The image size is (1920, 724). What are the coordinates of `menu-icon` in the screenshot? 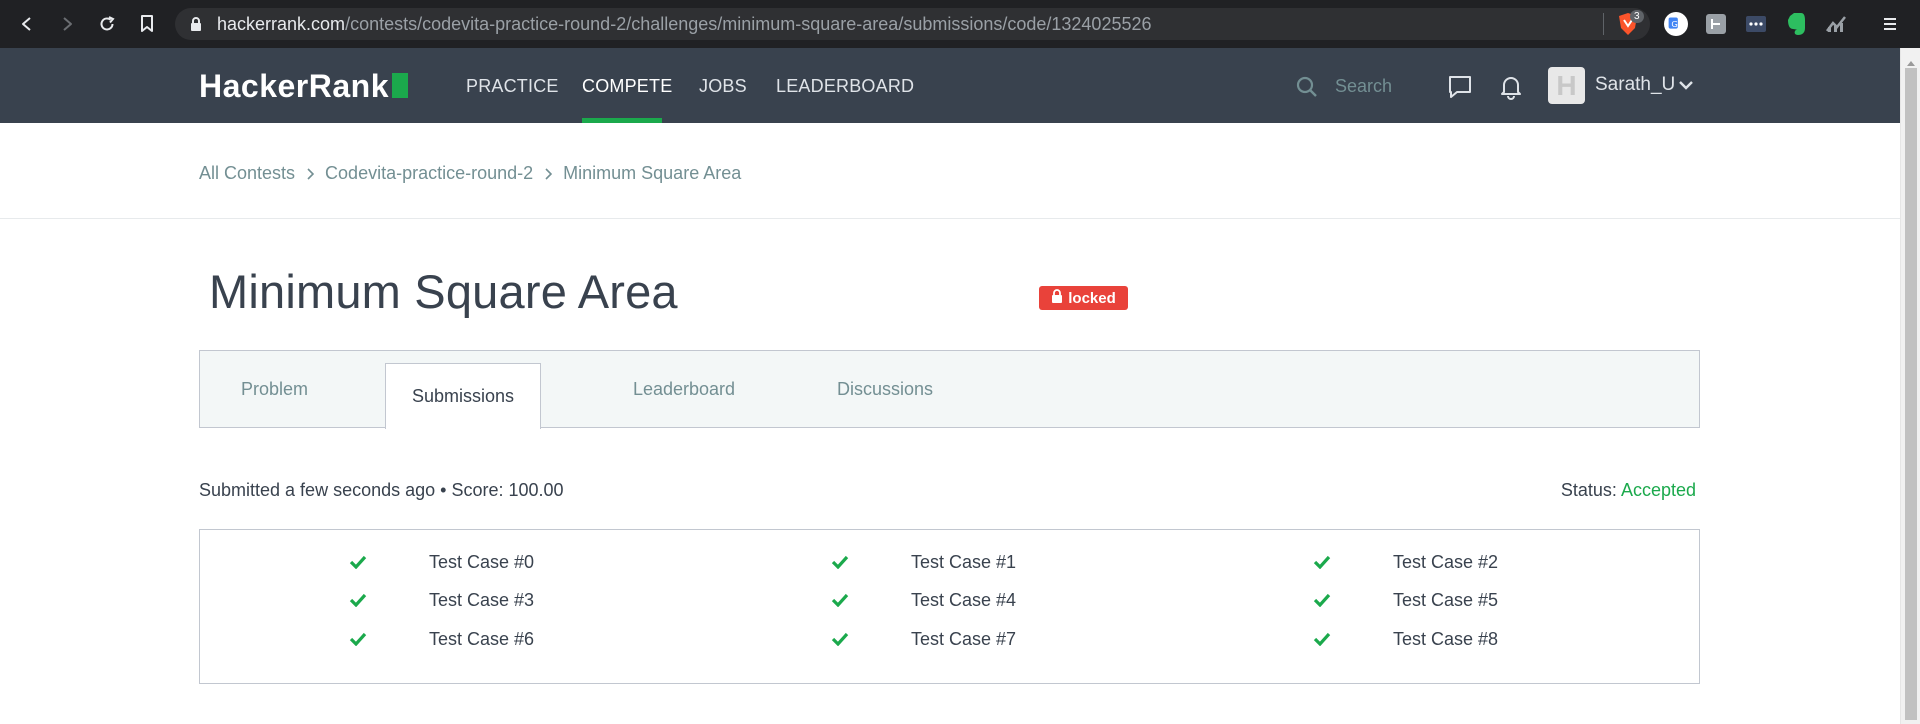 It's located at (1890, 24).